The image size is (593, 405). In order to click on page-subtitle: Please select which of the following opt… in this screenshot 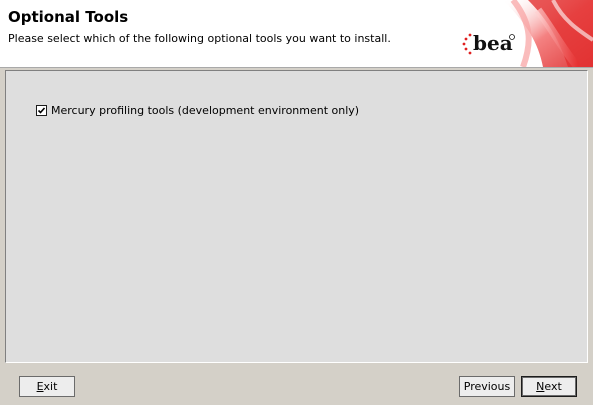, I will do `click(199, 38)`.